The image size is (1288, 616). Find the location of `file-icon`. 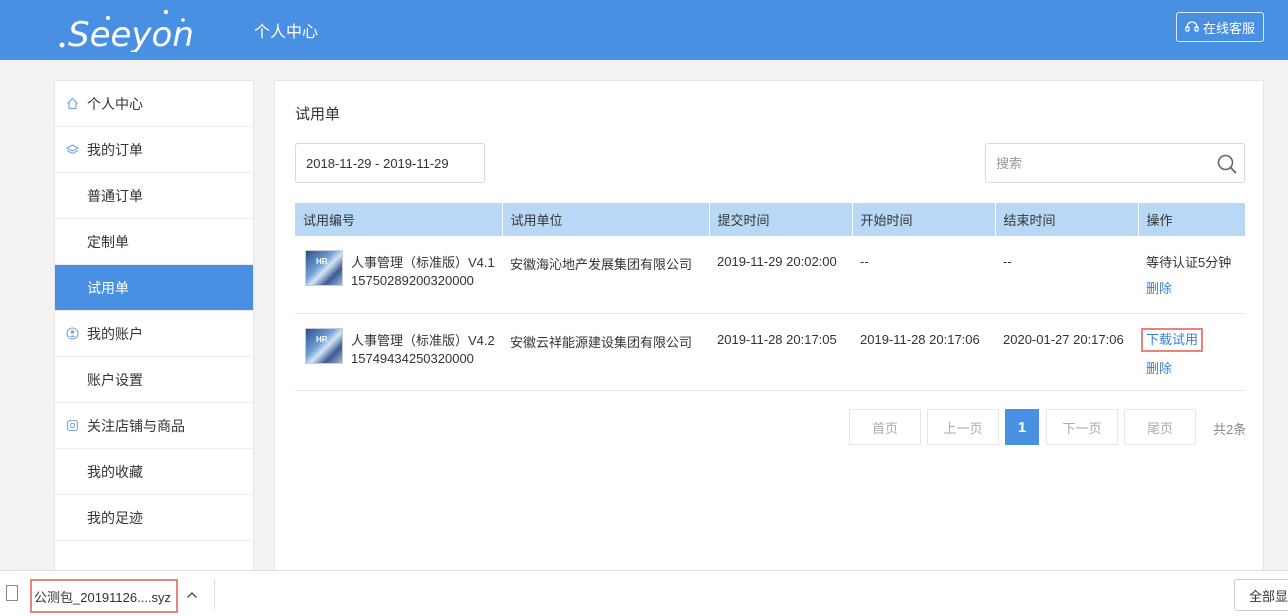

file-icon is located at coordinates (12, 593).